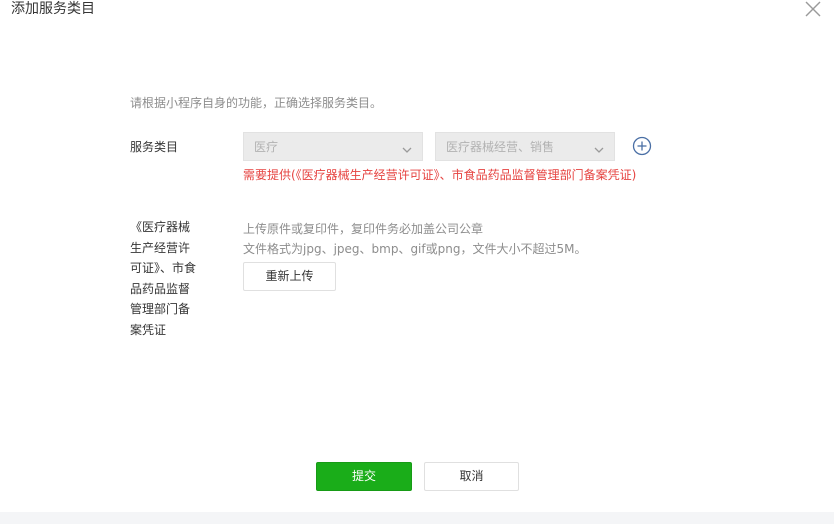 The image size is (834, 524). Describe the element at coordinates (415, 249) in the screenshot. I see `upload-note-line: 文件格式为jpg、jpeg、bmp、gif或png，文件大小不超过5M。` at that location.